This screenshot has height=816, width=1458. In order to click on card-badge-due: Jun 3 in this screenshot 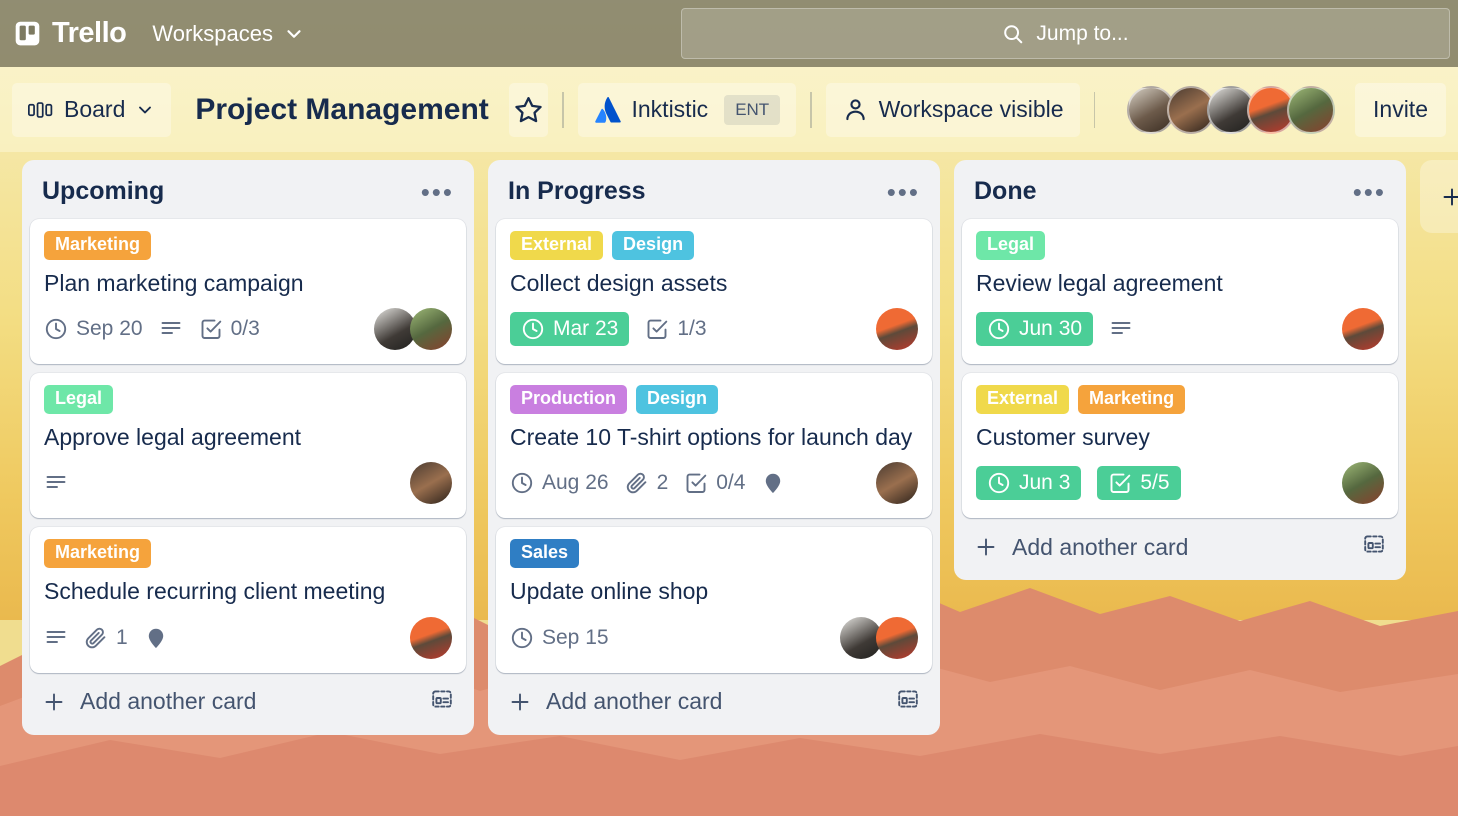, I will do `click(1029, 483)`.